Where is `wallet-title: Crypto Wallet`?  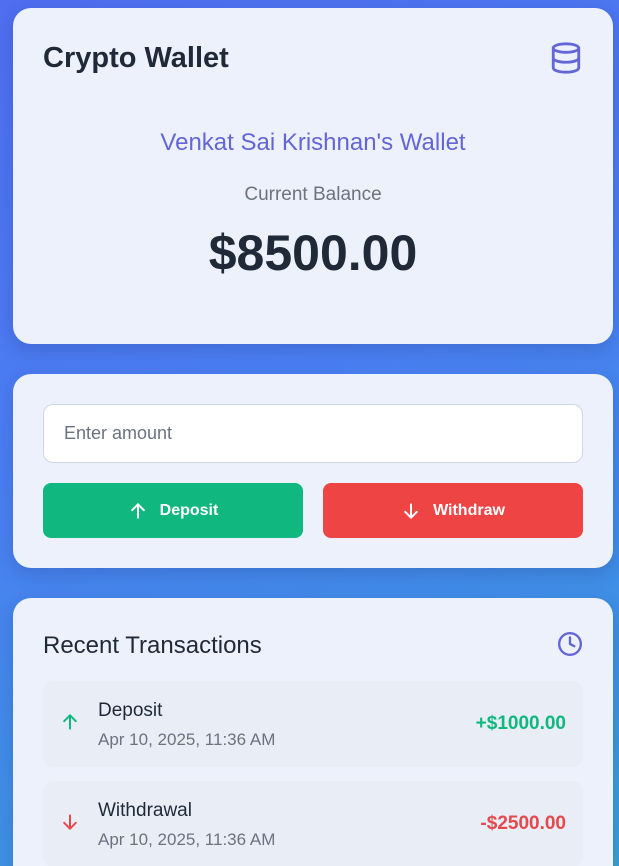
wallet-title: Crypto Wallet is located at coordinates (136, 58).